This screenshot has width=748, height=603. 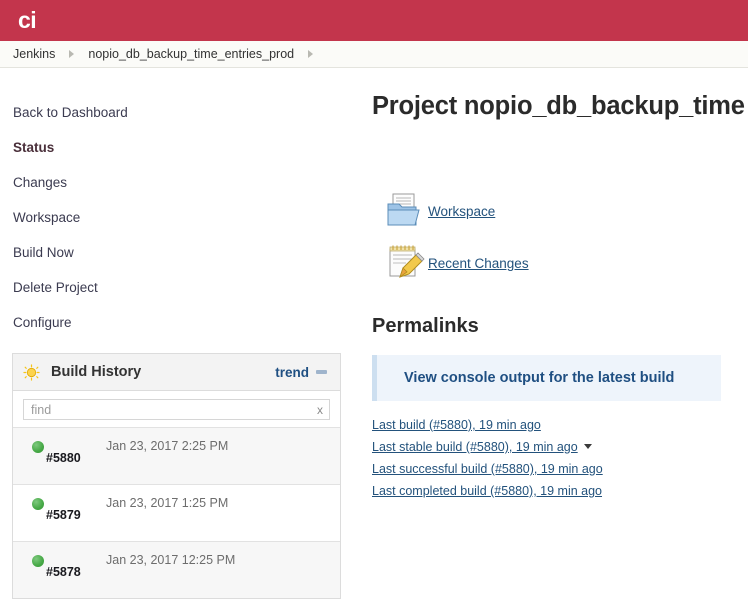 What do you see at coordinates (181, 112) in the screenshot?
I see `sidebar-item-back-to-dashboard: Back to Dashboard` at bounding box center [181, 112].